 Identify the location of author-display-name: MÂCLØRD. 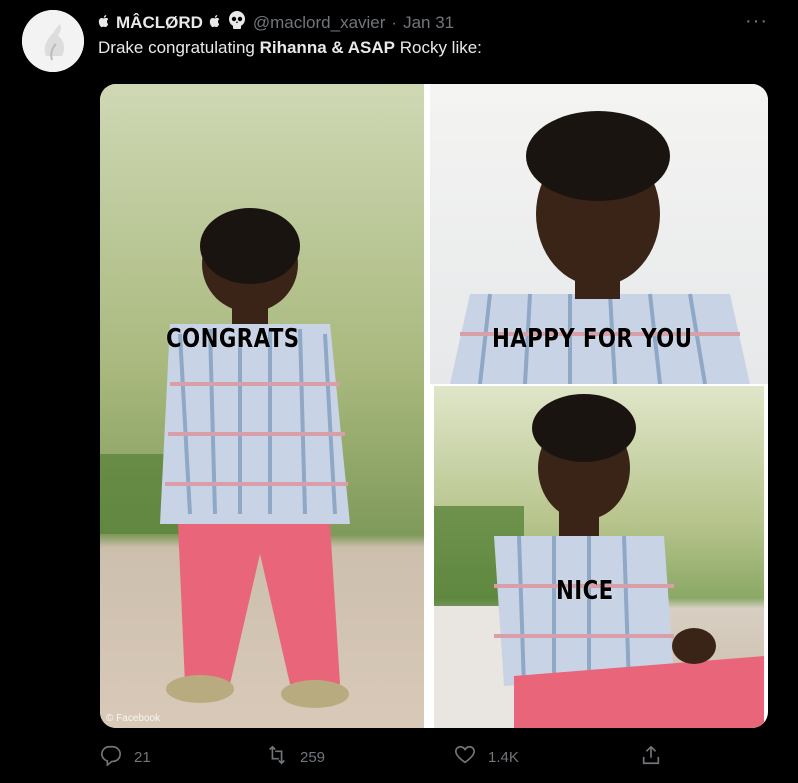
(159, 23).